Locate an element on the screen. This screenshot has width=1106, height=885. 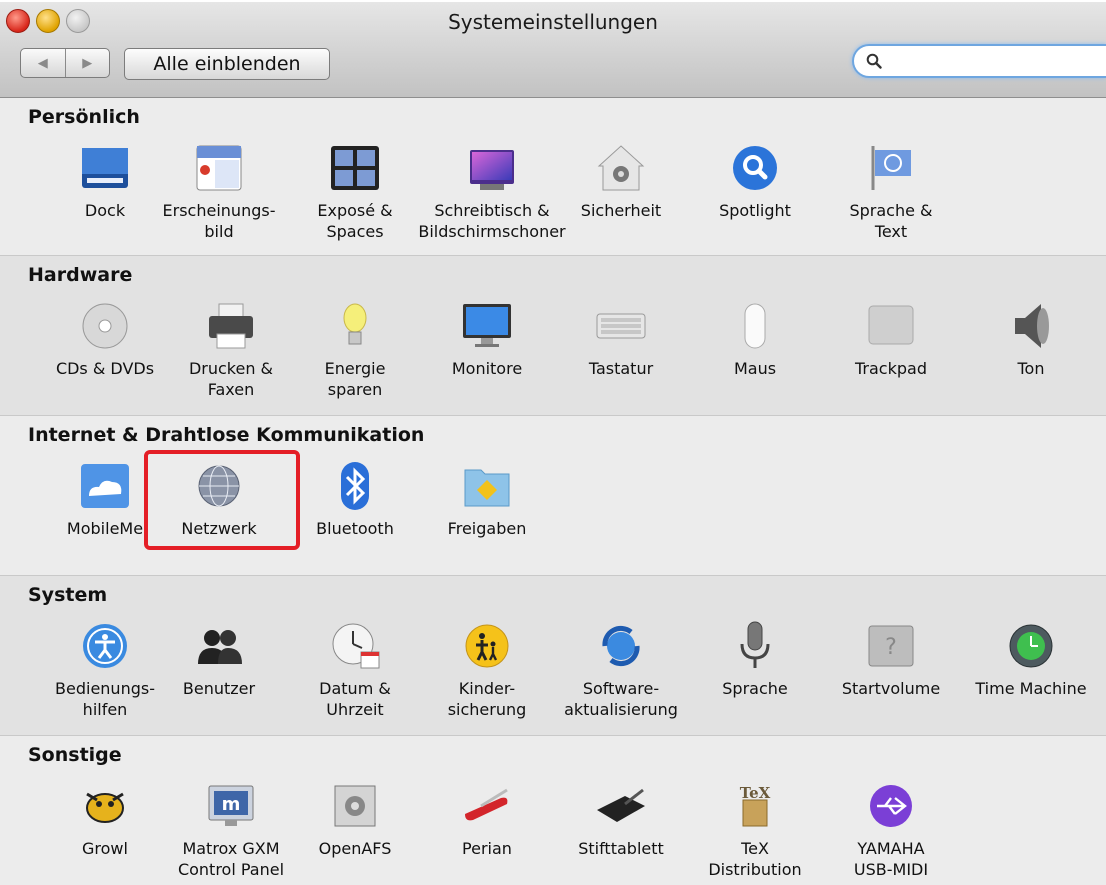
search-icon is located at coordinates (874, 61).